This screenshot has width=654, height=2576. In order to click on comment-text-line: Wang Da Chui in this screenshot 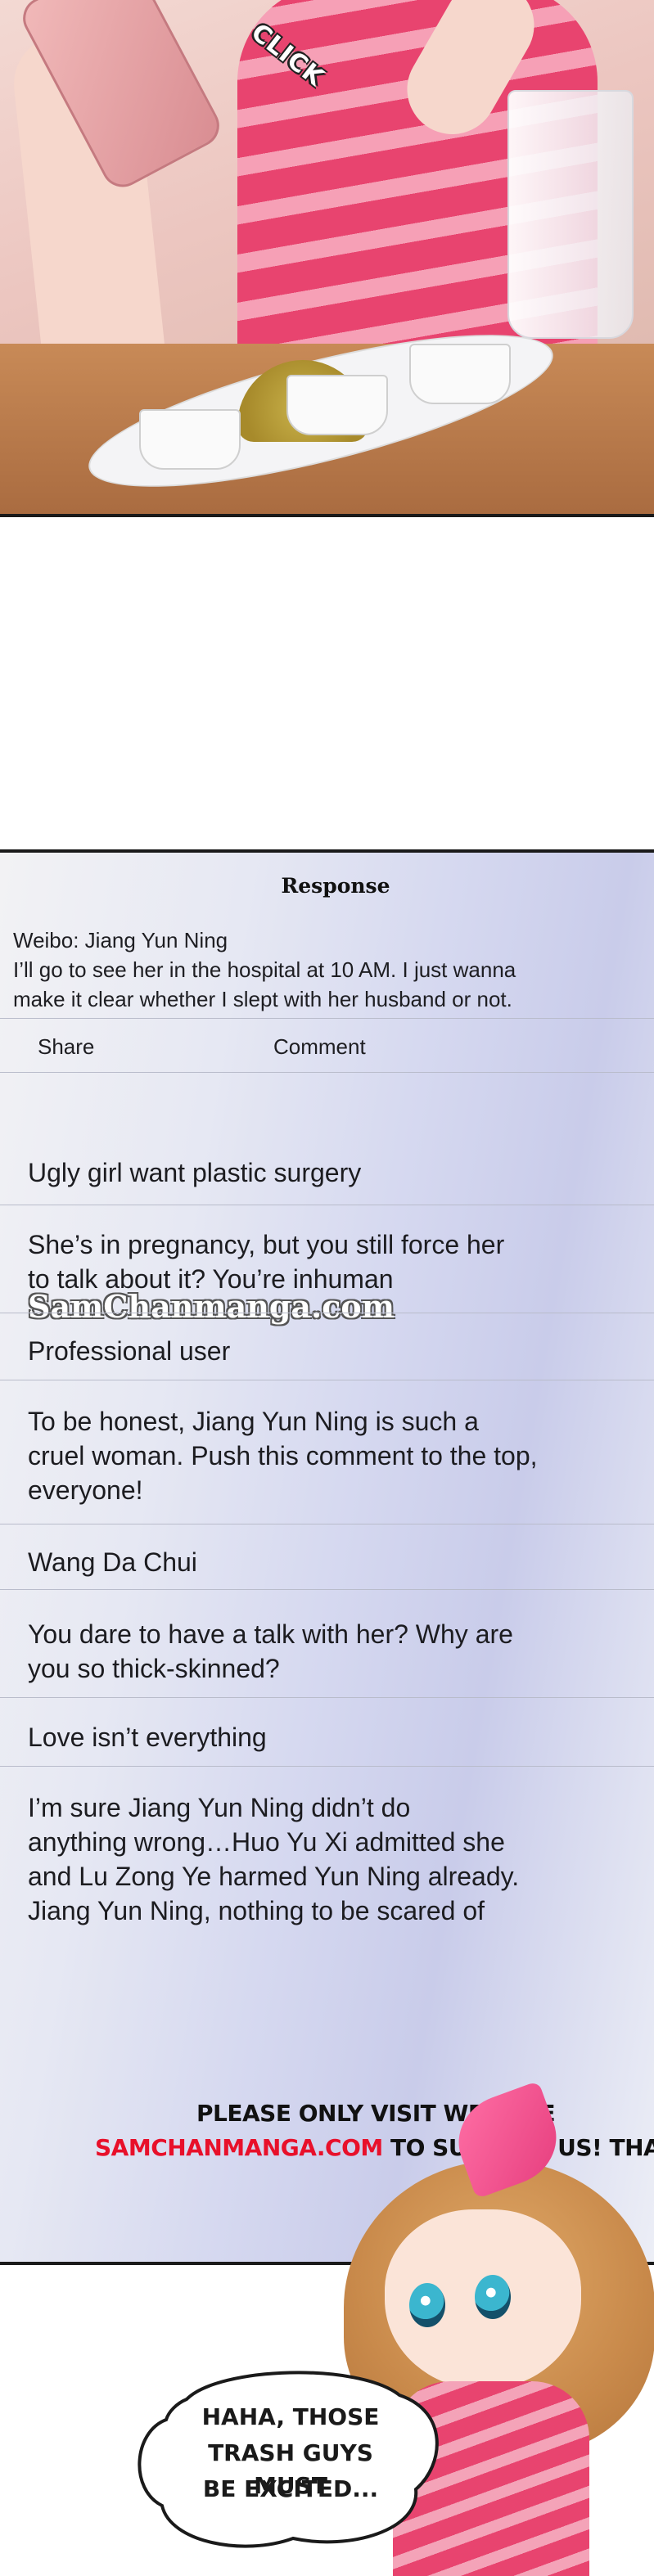, I will do `click(113, 1562)`.